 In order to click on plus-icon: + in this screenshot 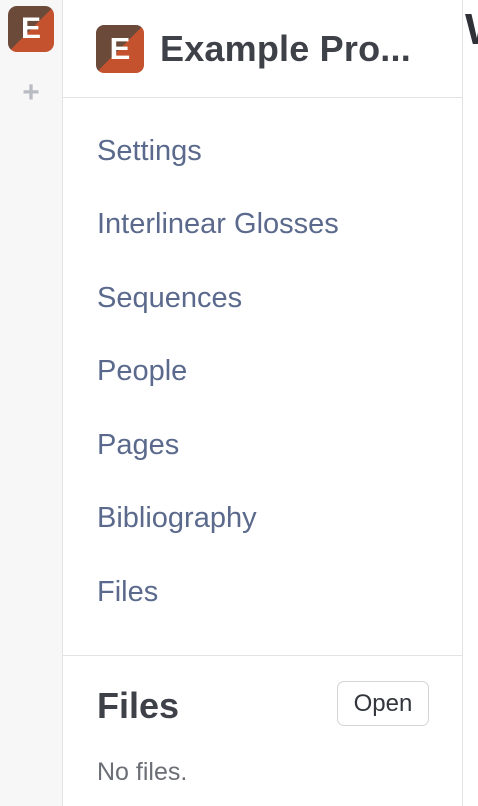, I will do `click(31, 92)`.